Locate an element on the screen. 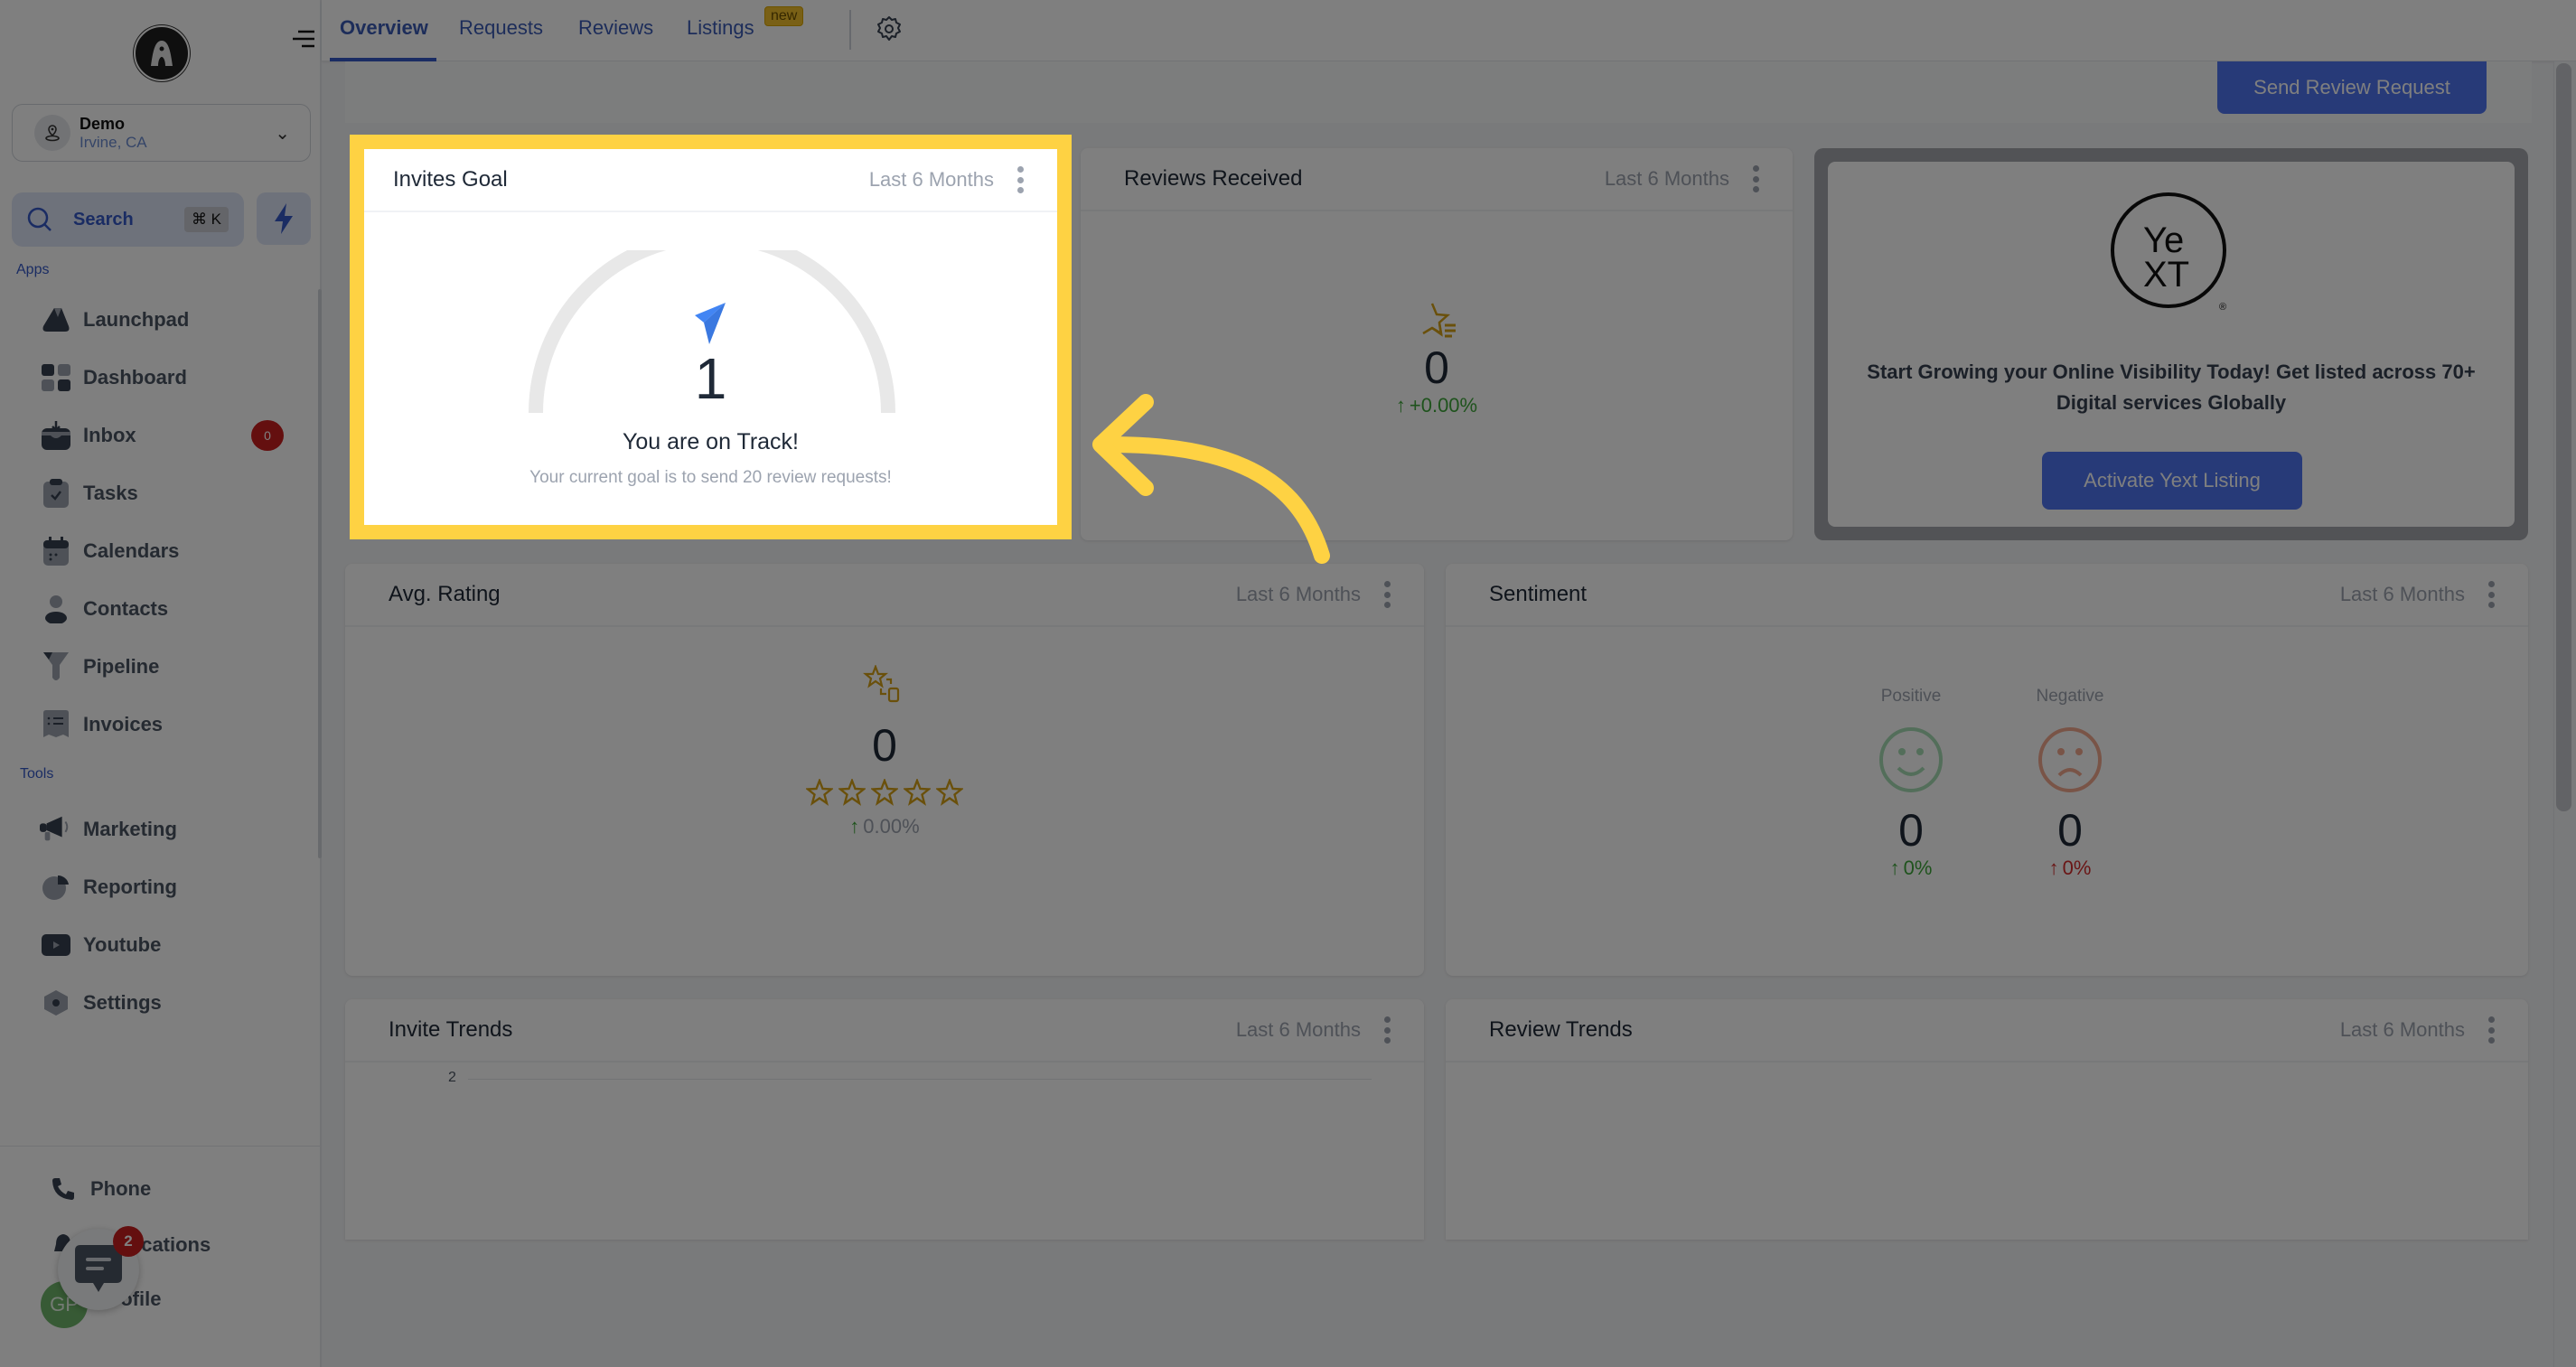 The width and height of the screenshot is (2576, 1367). logo-icon is located at coordinates (162, 53).